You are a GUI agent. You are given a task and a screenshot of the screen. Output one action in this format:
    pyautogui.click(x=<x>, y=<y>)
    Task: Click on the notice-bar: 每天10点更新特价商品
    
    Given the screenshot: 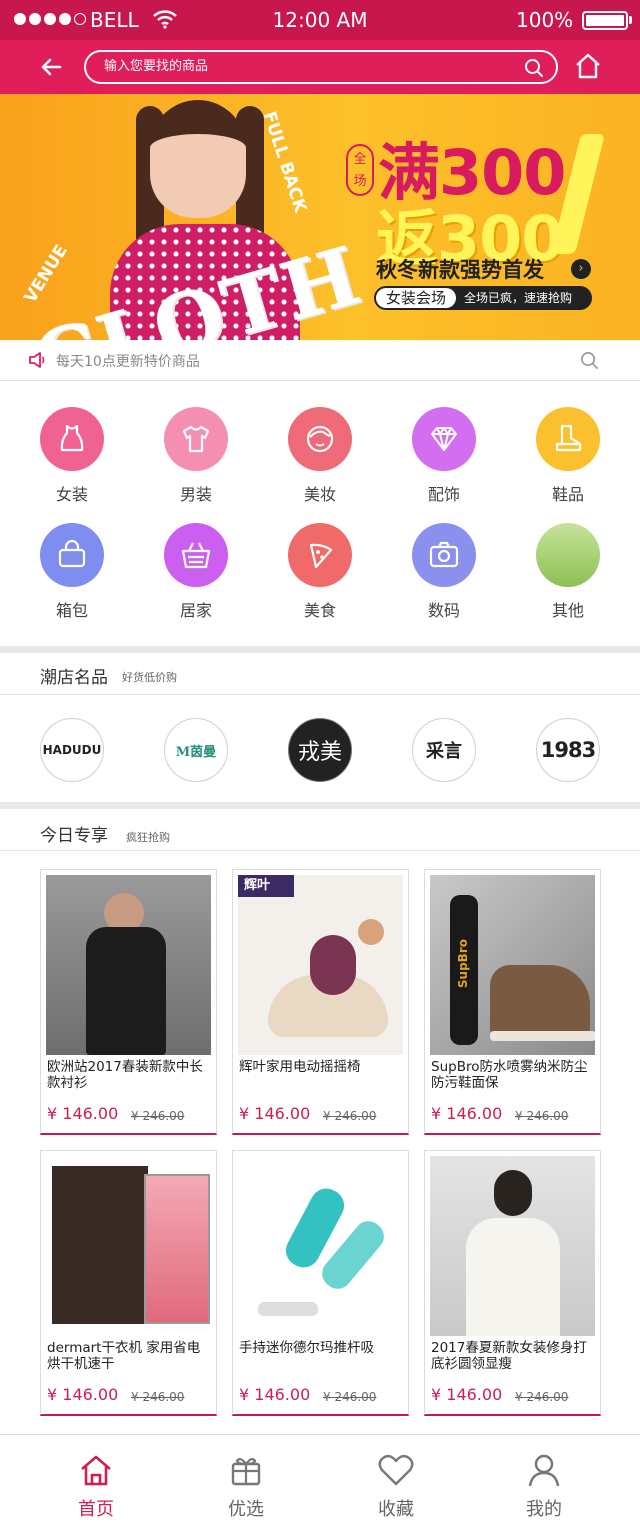 What is the action you would take?
    pyautogui.click(x=320, y=360)
    